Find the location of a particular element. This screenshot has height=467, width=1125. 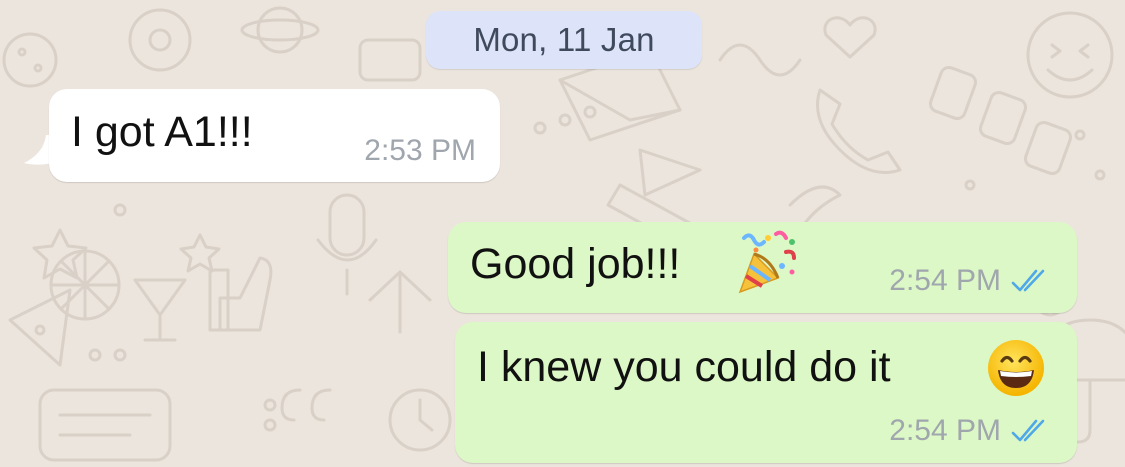

date-divider: Mon, 11 Jan is located at coordinates (564, 40).